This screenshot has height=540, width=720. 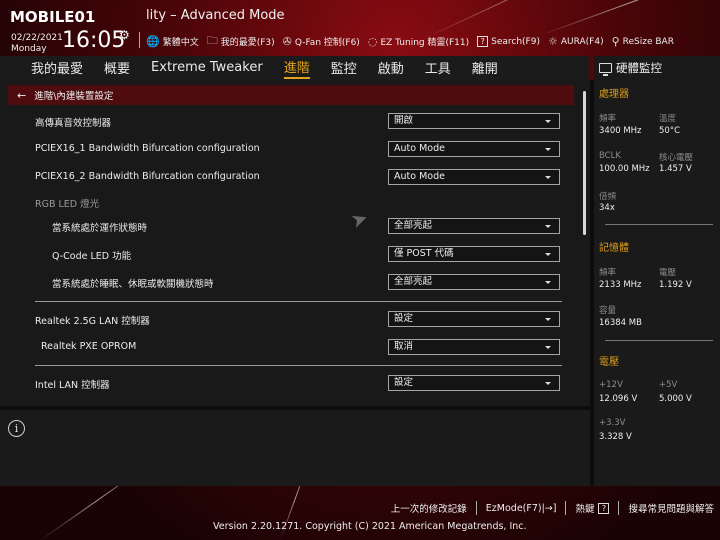 I want to click on tab-main: 概要, so click(x=117, y=68).